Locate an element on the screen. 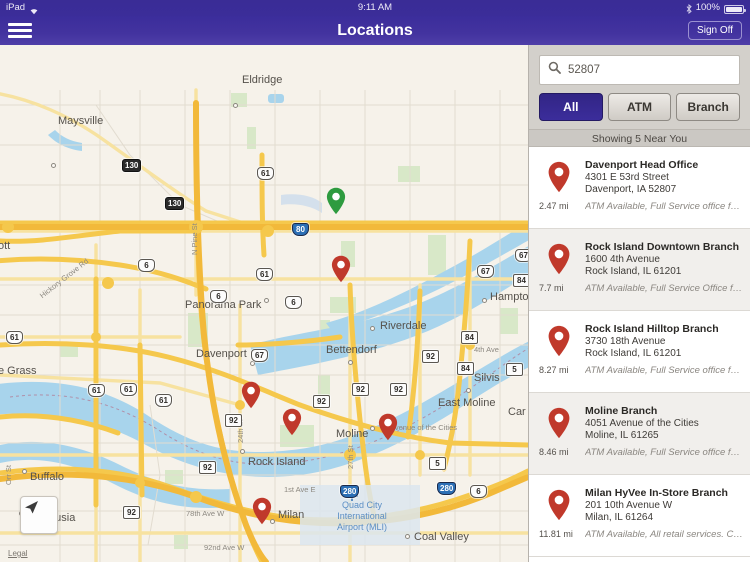 The height and width of the screenshot is (562, 750). location-address-line1: 3730 18th Avenue is located at coordinates (625, 341).